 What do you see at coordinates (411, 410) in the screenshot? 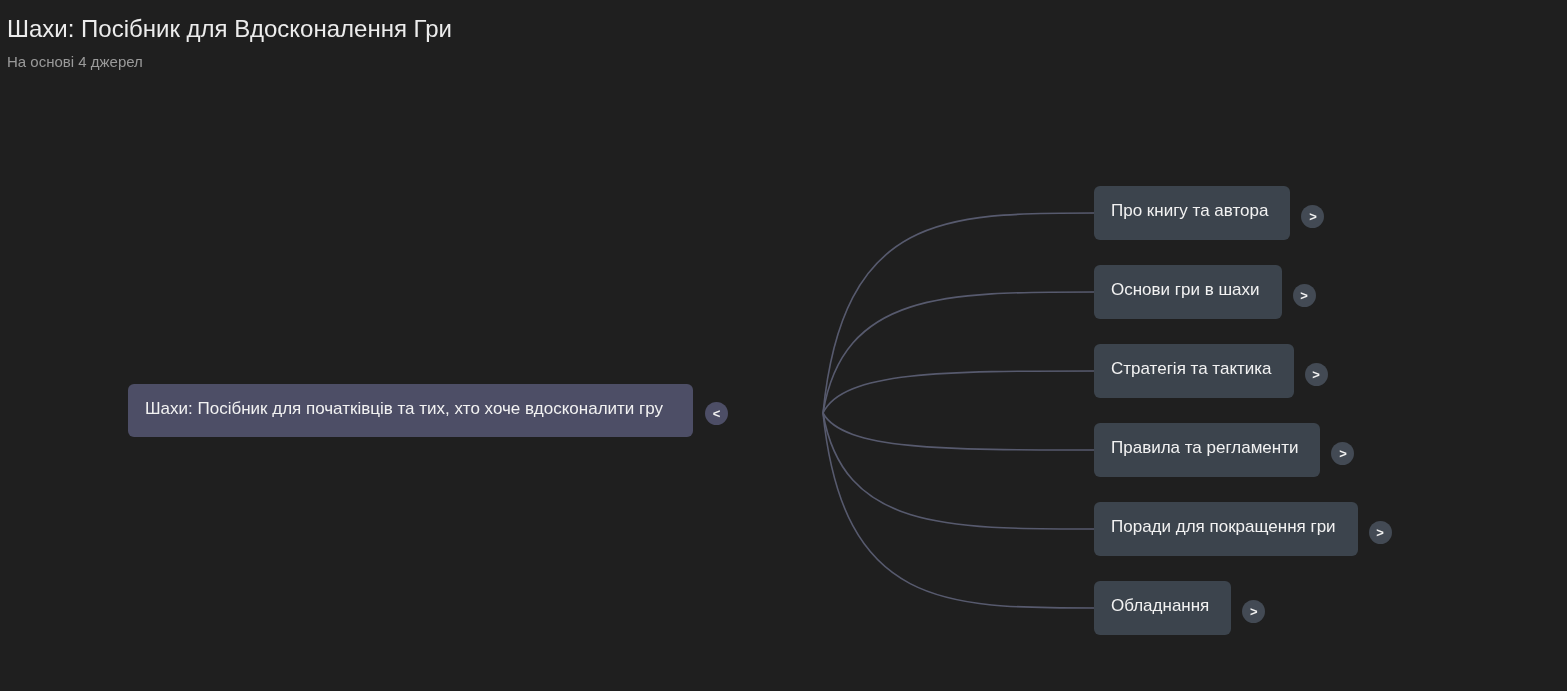
I see `root-node: Шахи: Посібник для початківців та тих, хто хоче вдосконалити гру` at bounding box center [411, 410].